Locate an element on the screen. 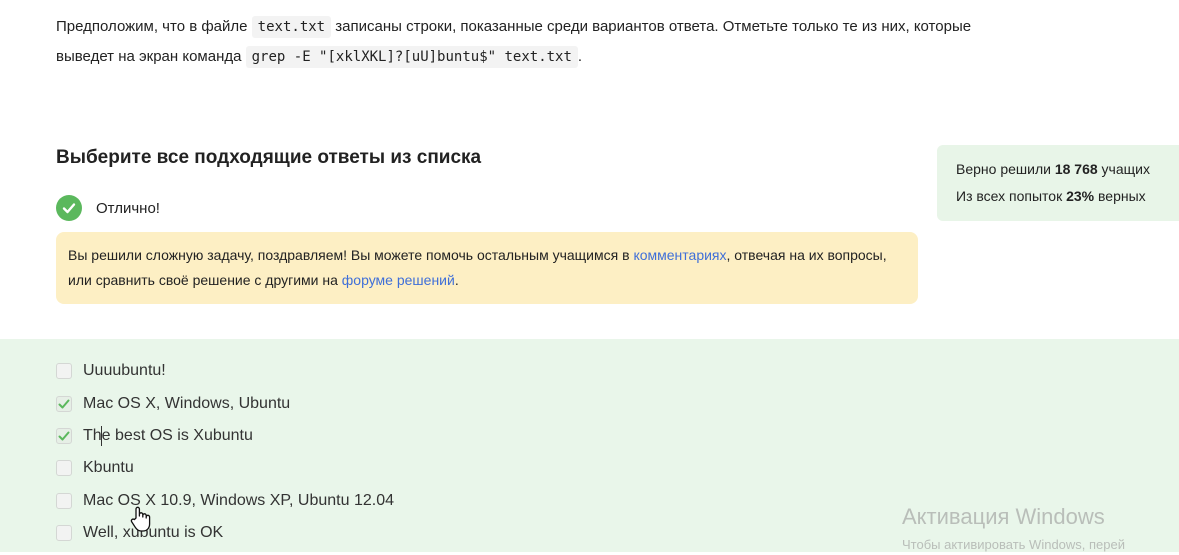 This screenshot has width=1179, height=555. result-status: Отлично! is located at coordinates (108, 208).